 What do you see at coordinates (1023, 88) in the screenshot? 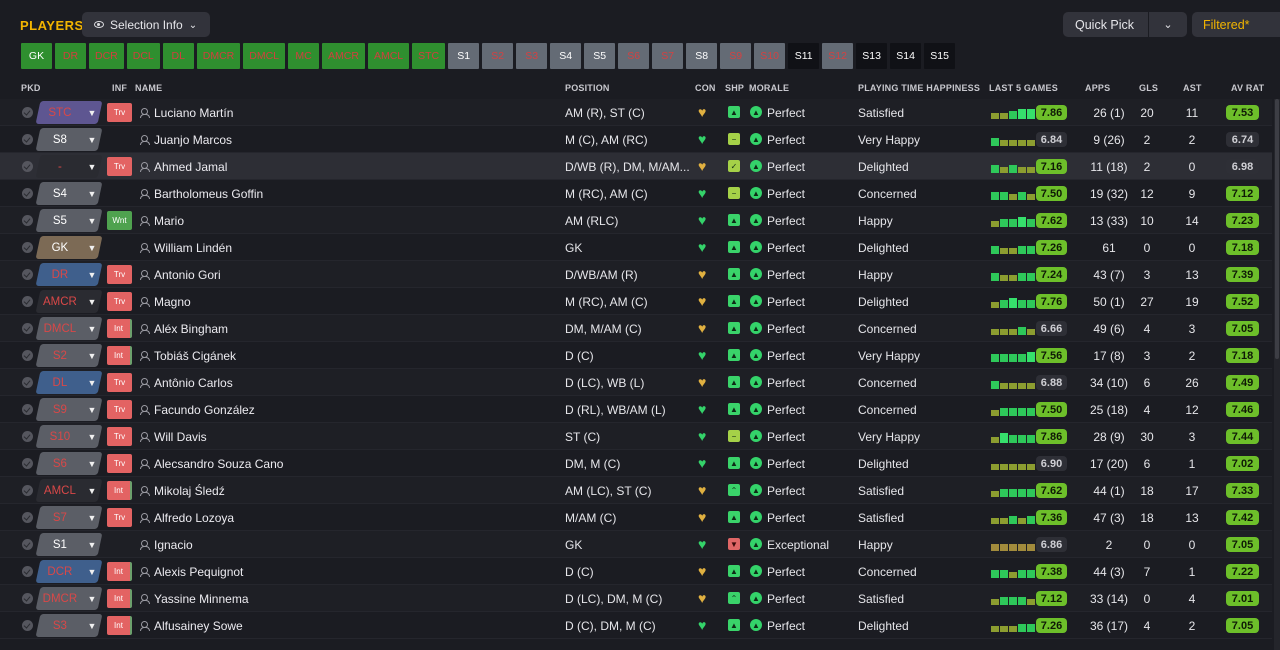
I see `col-last5: LAST 5 GAMES` at bounding box center [1023, 88].